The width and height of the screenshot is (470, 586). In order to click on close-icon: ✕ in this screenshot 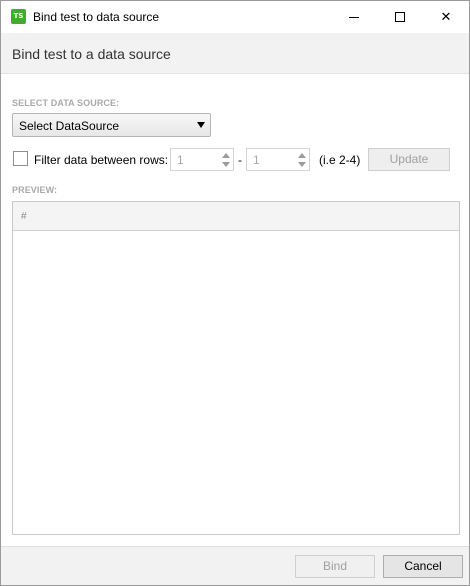, I will do `click(446, 16)`.